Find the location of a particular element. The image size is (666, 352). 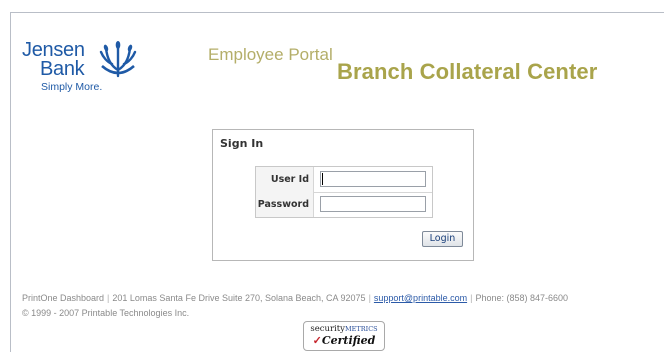

logo-name-line2: Bank is located at coordinates (62, 69).